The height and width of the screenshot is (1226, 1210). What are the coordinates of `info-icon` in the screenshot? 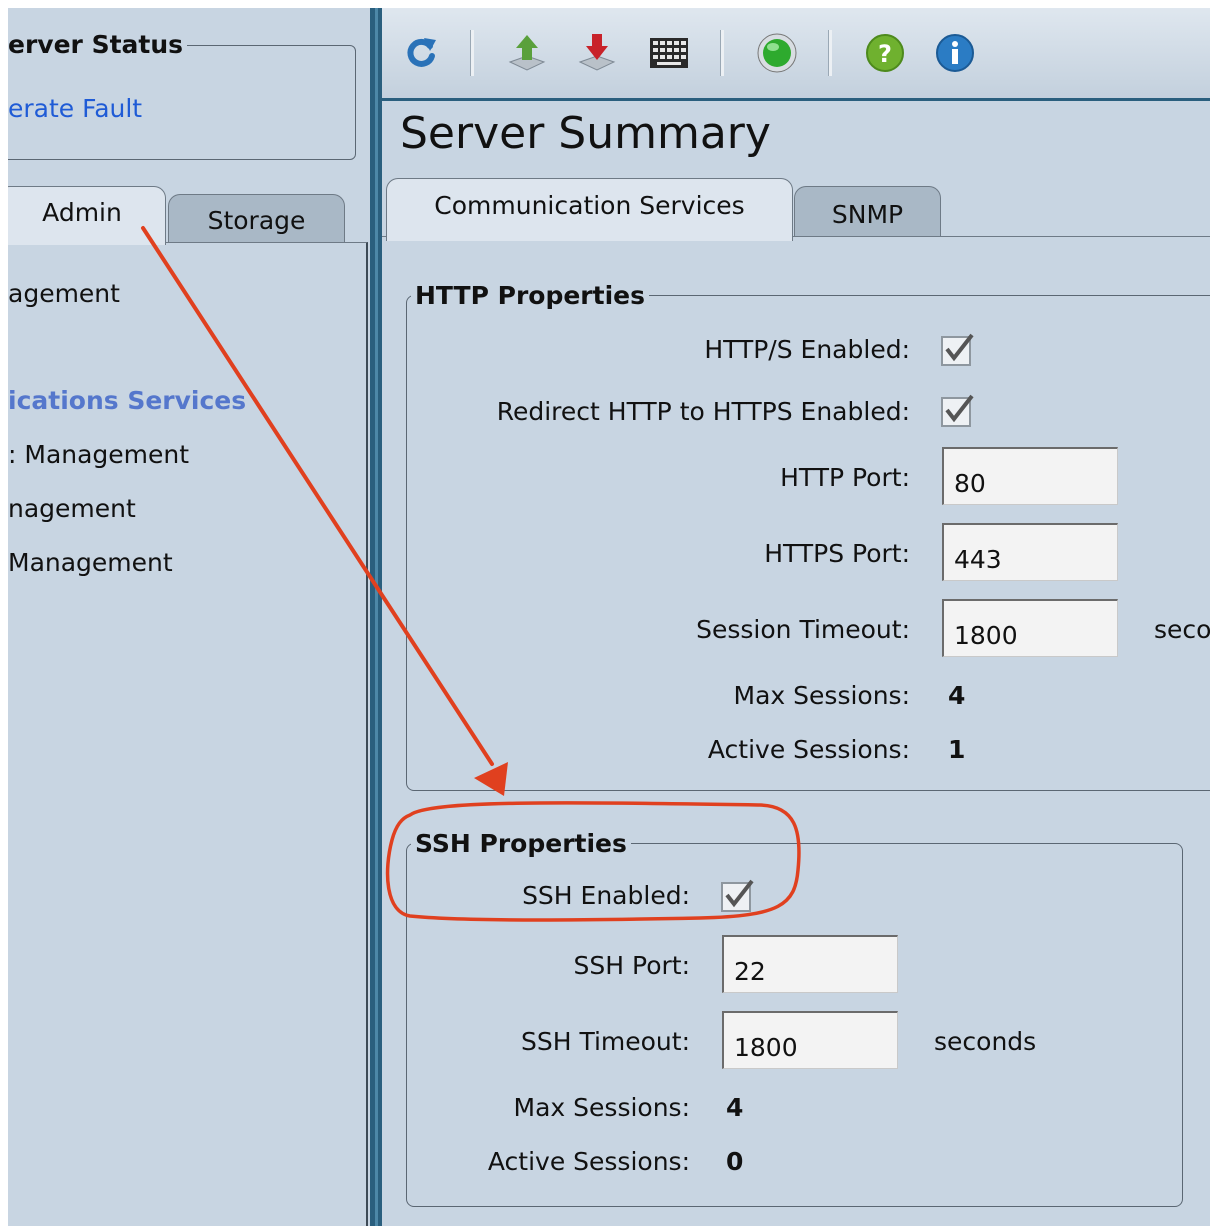 It's located at (955, 53).